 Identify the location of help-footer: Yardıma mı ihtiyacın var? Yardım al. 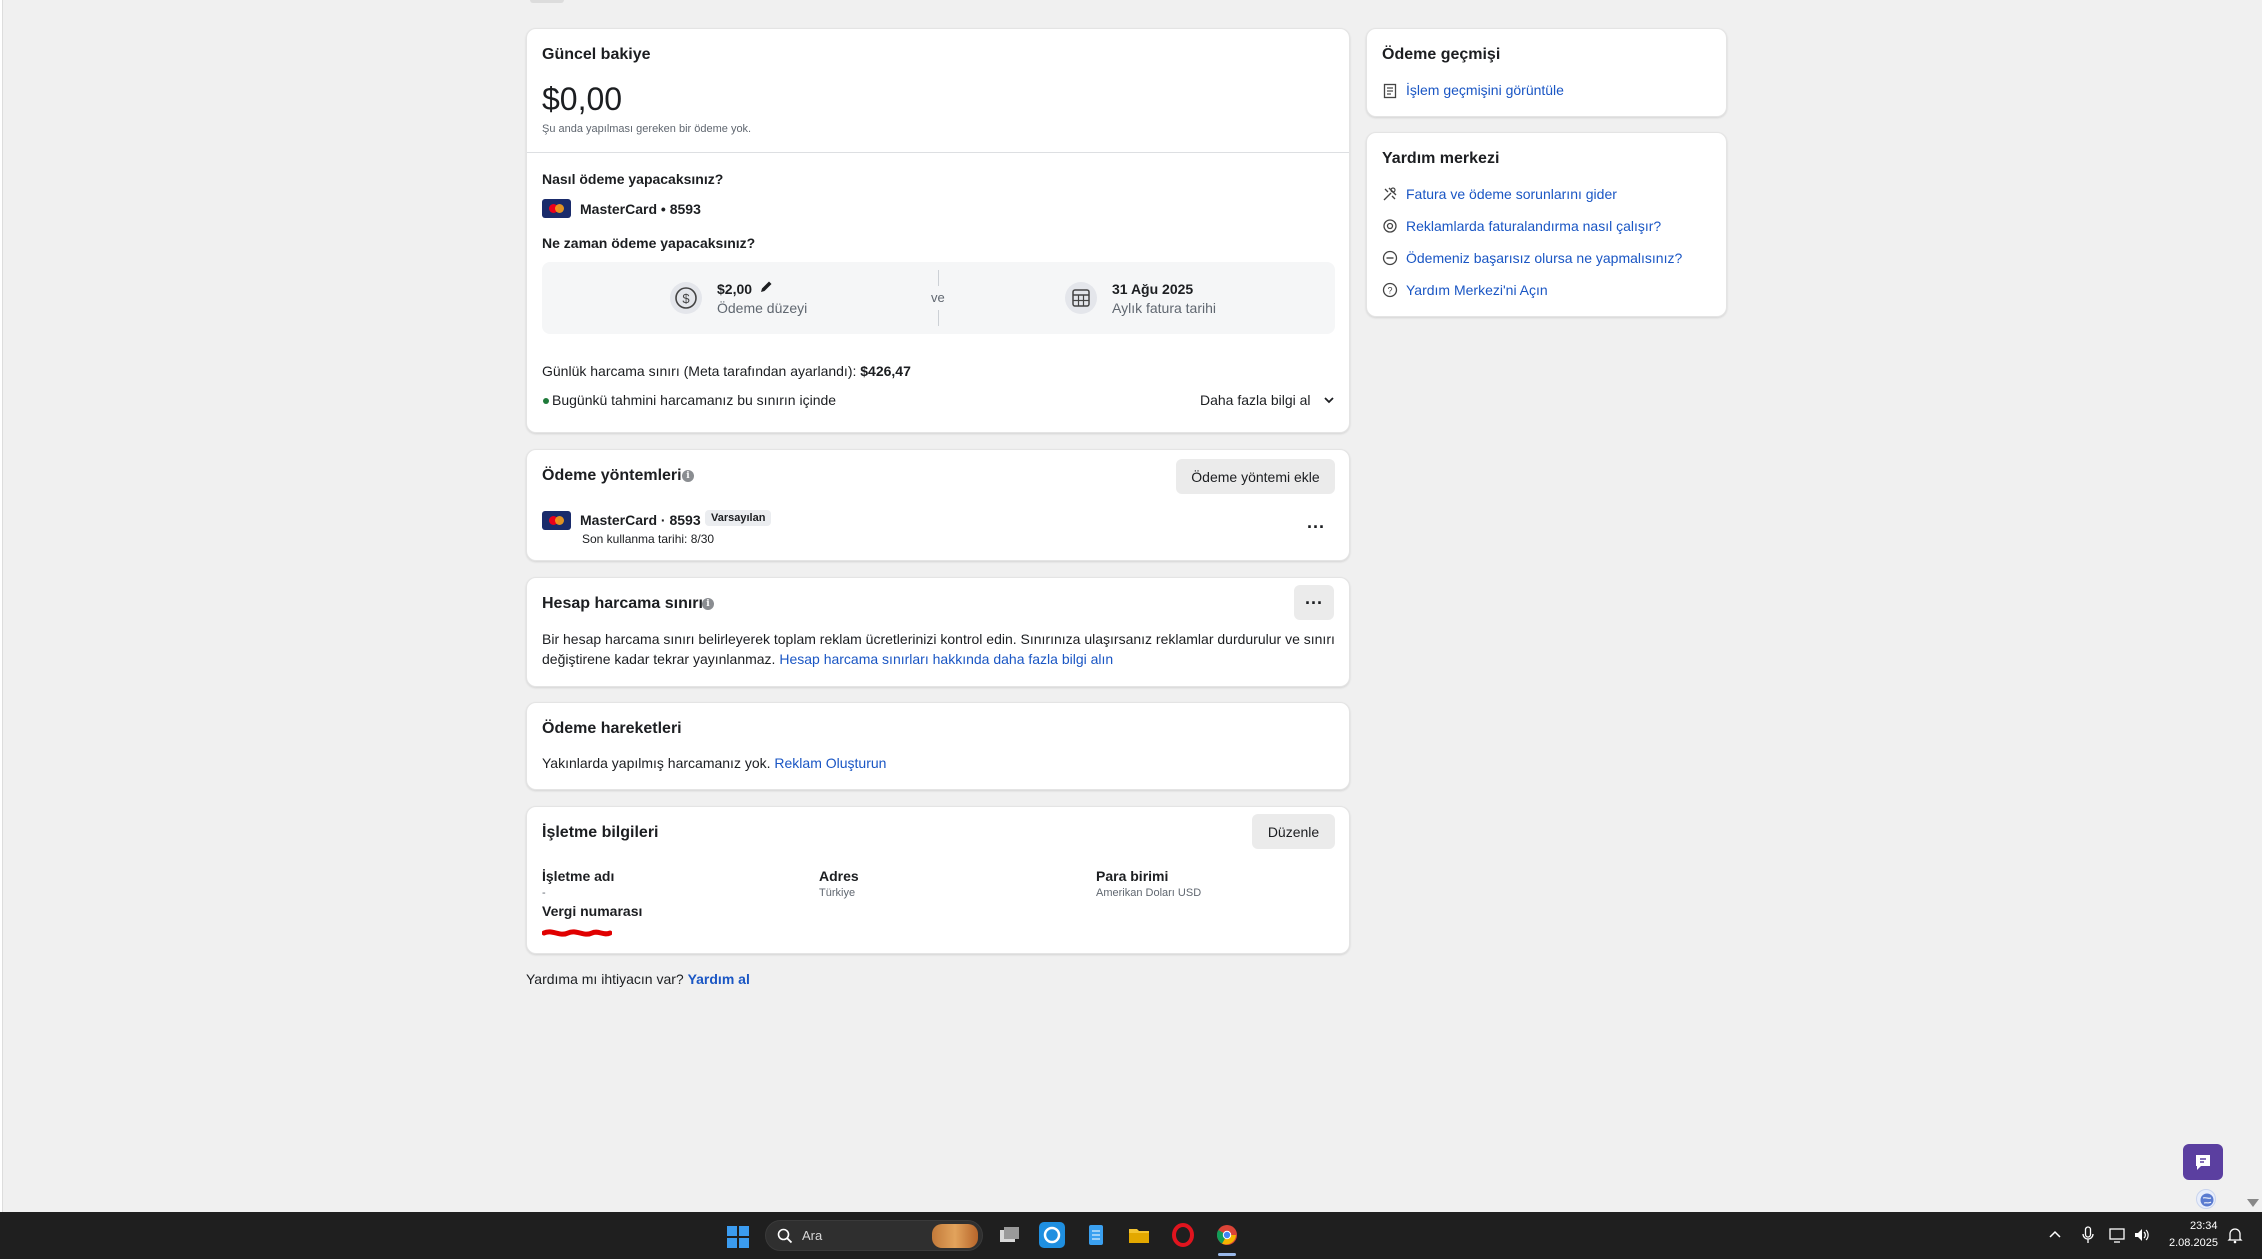
(638, 979).